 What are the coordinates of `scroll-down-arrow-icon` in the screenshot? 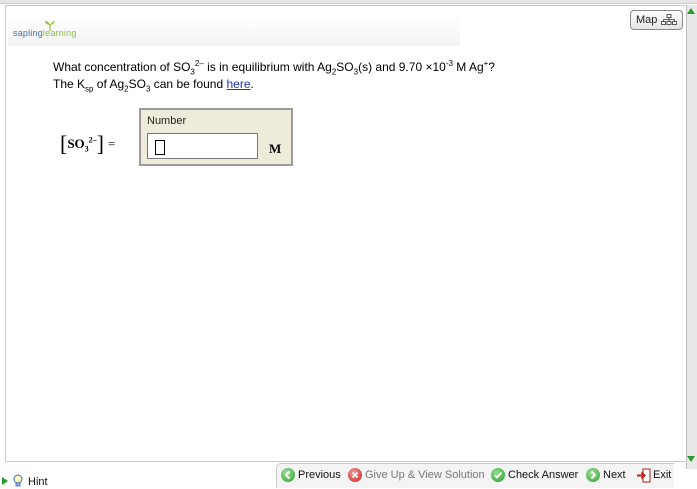 It's located at (691, 459).